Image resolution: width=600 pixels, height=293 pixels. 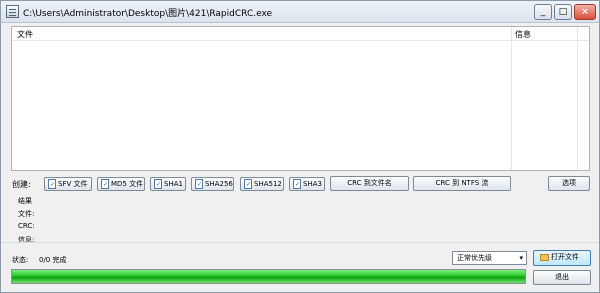 I want to click on create-sfv-button: SFV 文件, so click(x=68, y=184).